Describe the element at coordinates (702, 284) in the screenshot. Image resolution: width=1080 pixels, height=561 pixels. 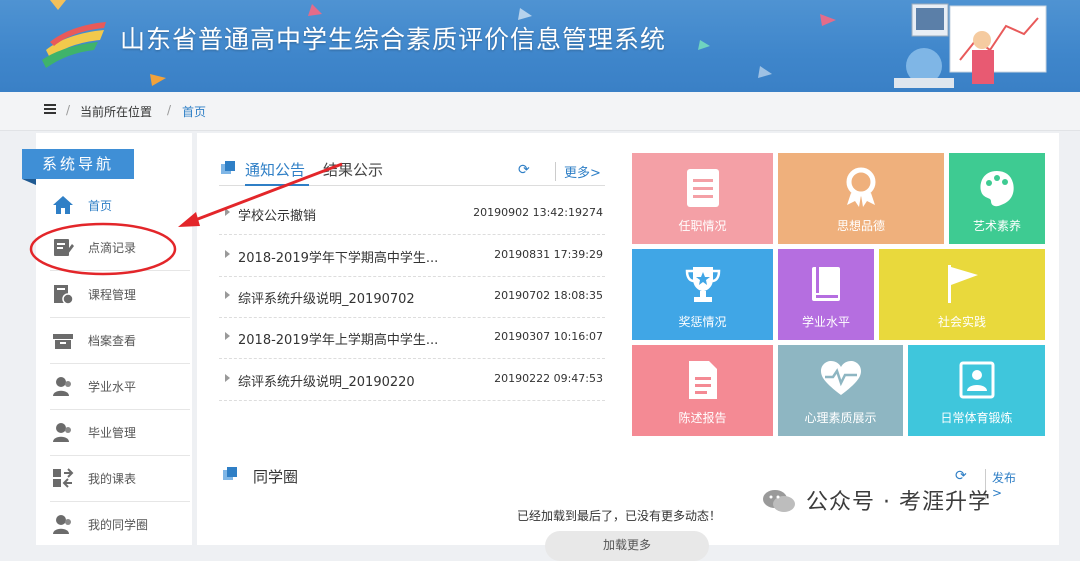
I see `trophy-icon` at that location.